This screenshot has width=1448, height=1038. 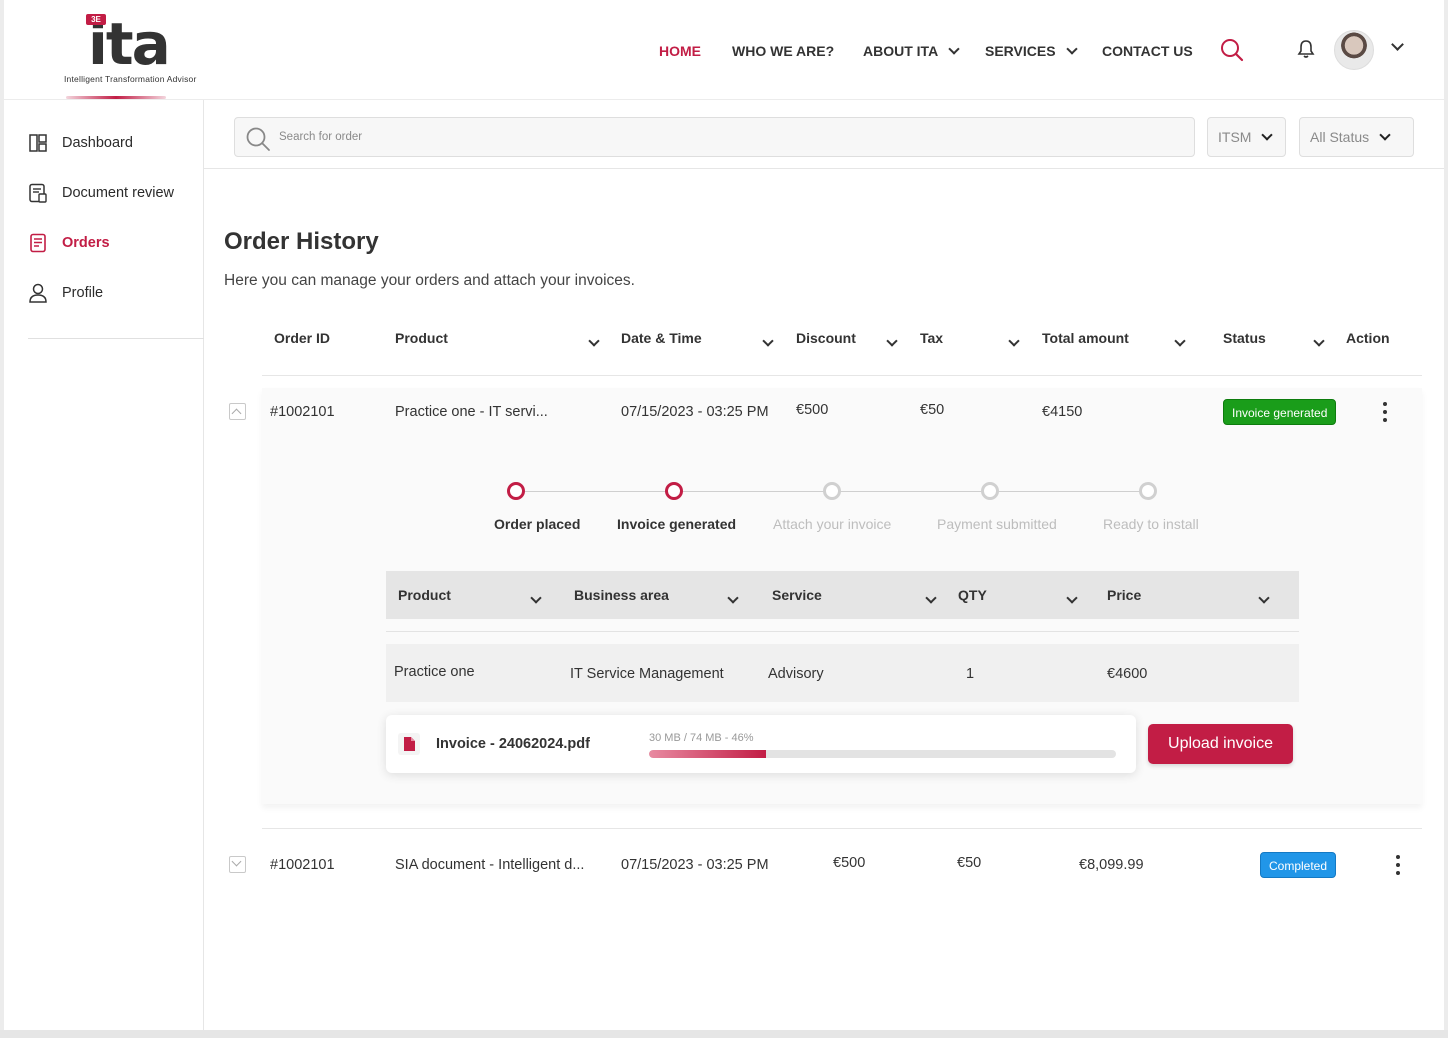 I want to click on step-dot-payment-submitted, so click(x=990, y=491).